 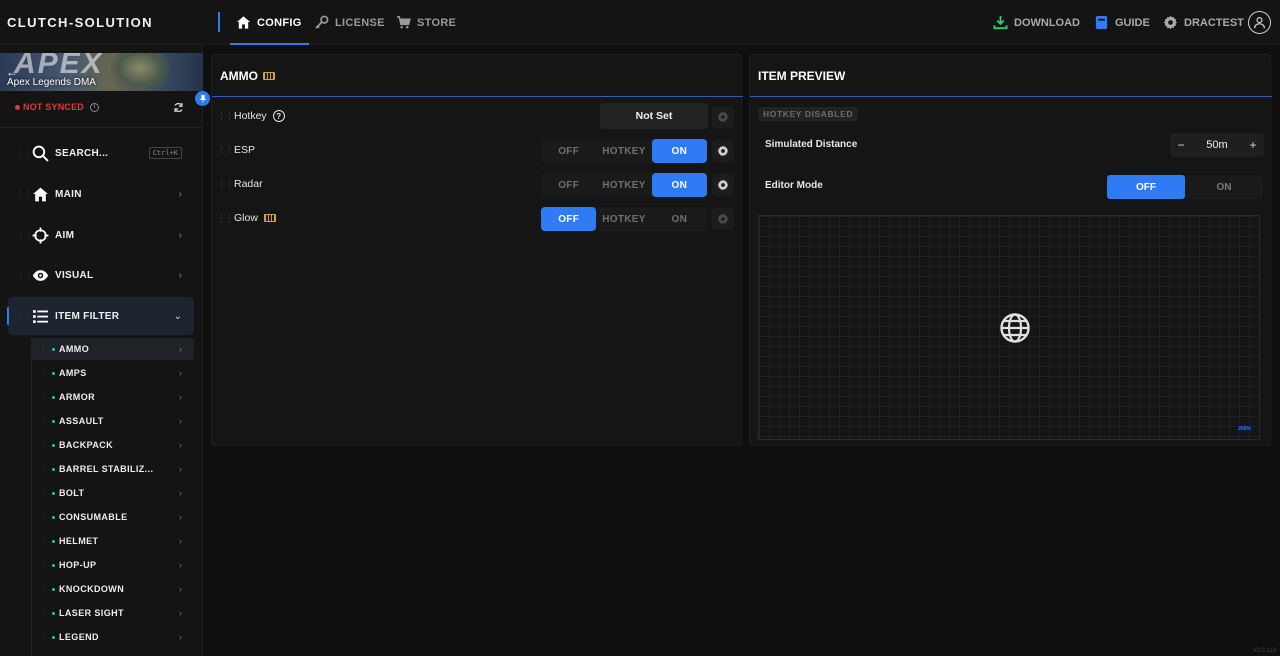 What do you see at coordinates (112, 613) in the screenshot?
I see `sidebar-subitem-laser-sight: ⋮ LASER SIGHT ›` at bounding box center [112, 613].